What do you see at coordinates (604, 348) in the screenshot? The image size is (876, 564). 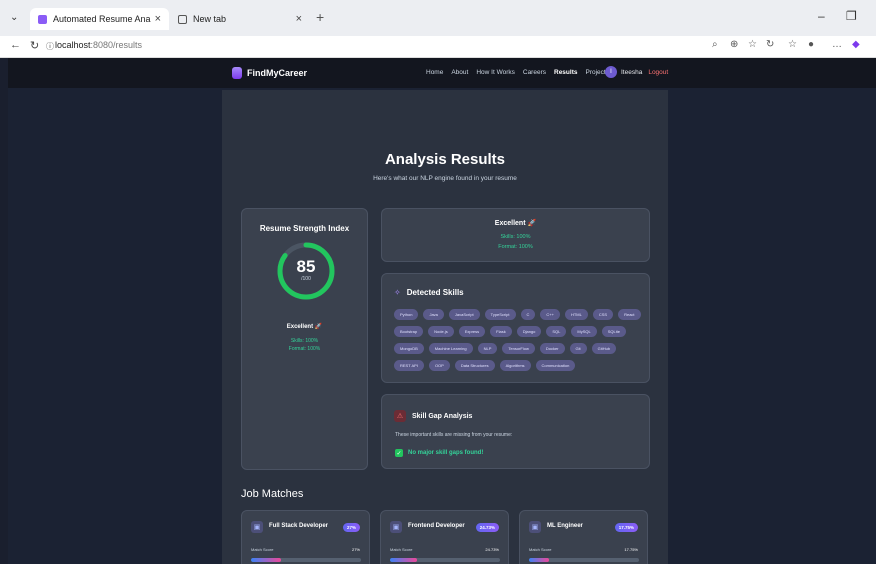 I see `skill-chip: GitHub` at bounding box center [604, 348].